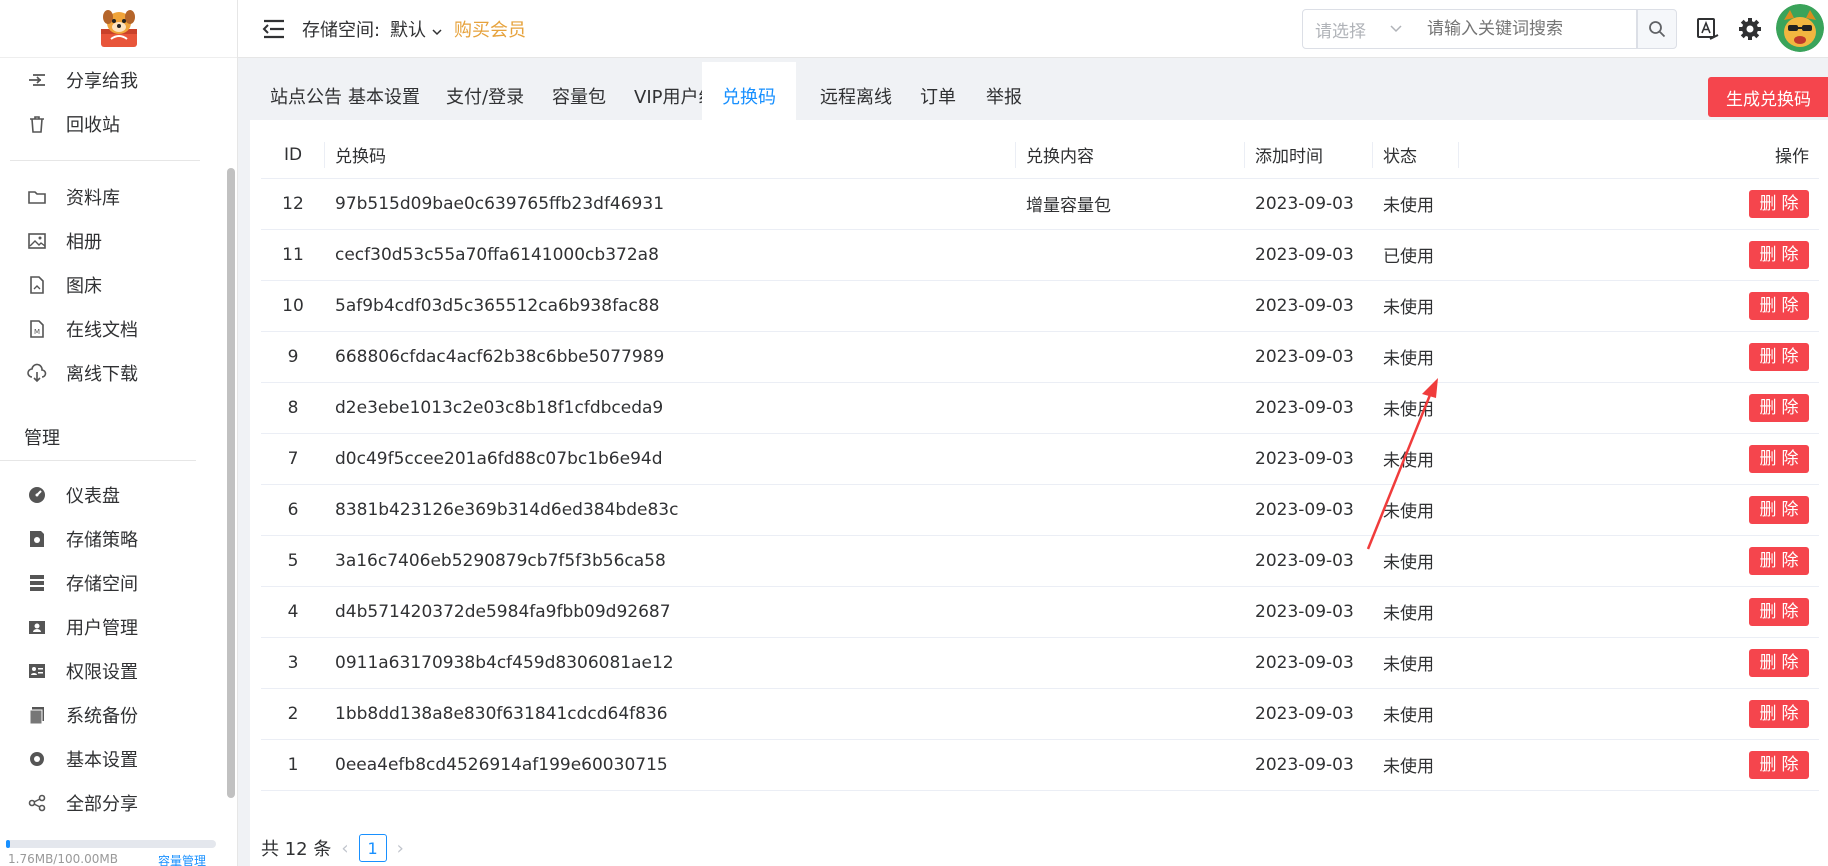 The width and height of the screenshot is (1828, 866). Describe the element at coordinates (1358, 29) in the screenshot. I see `search-type-select: 请选择` at that location.